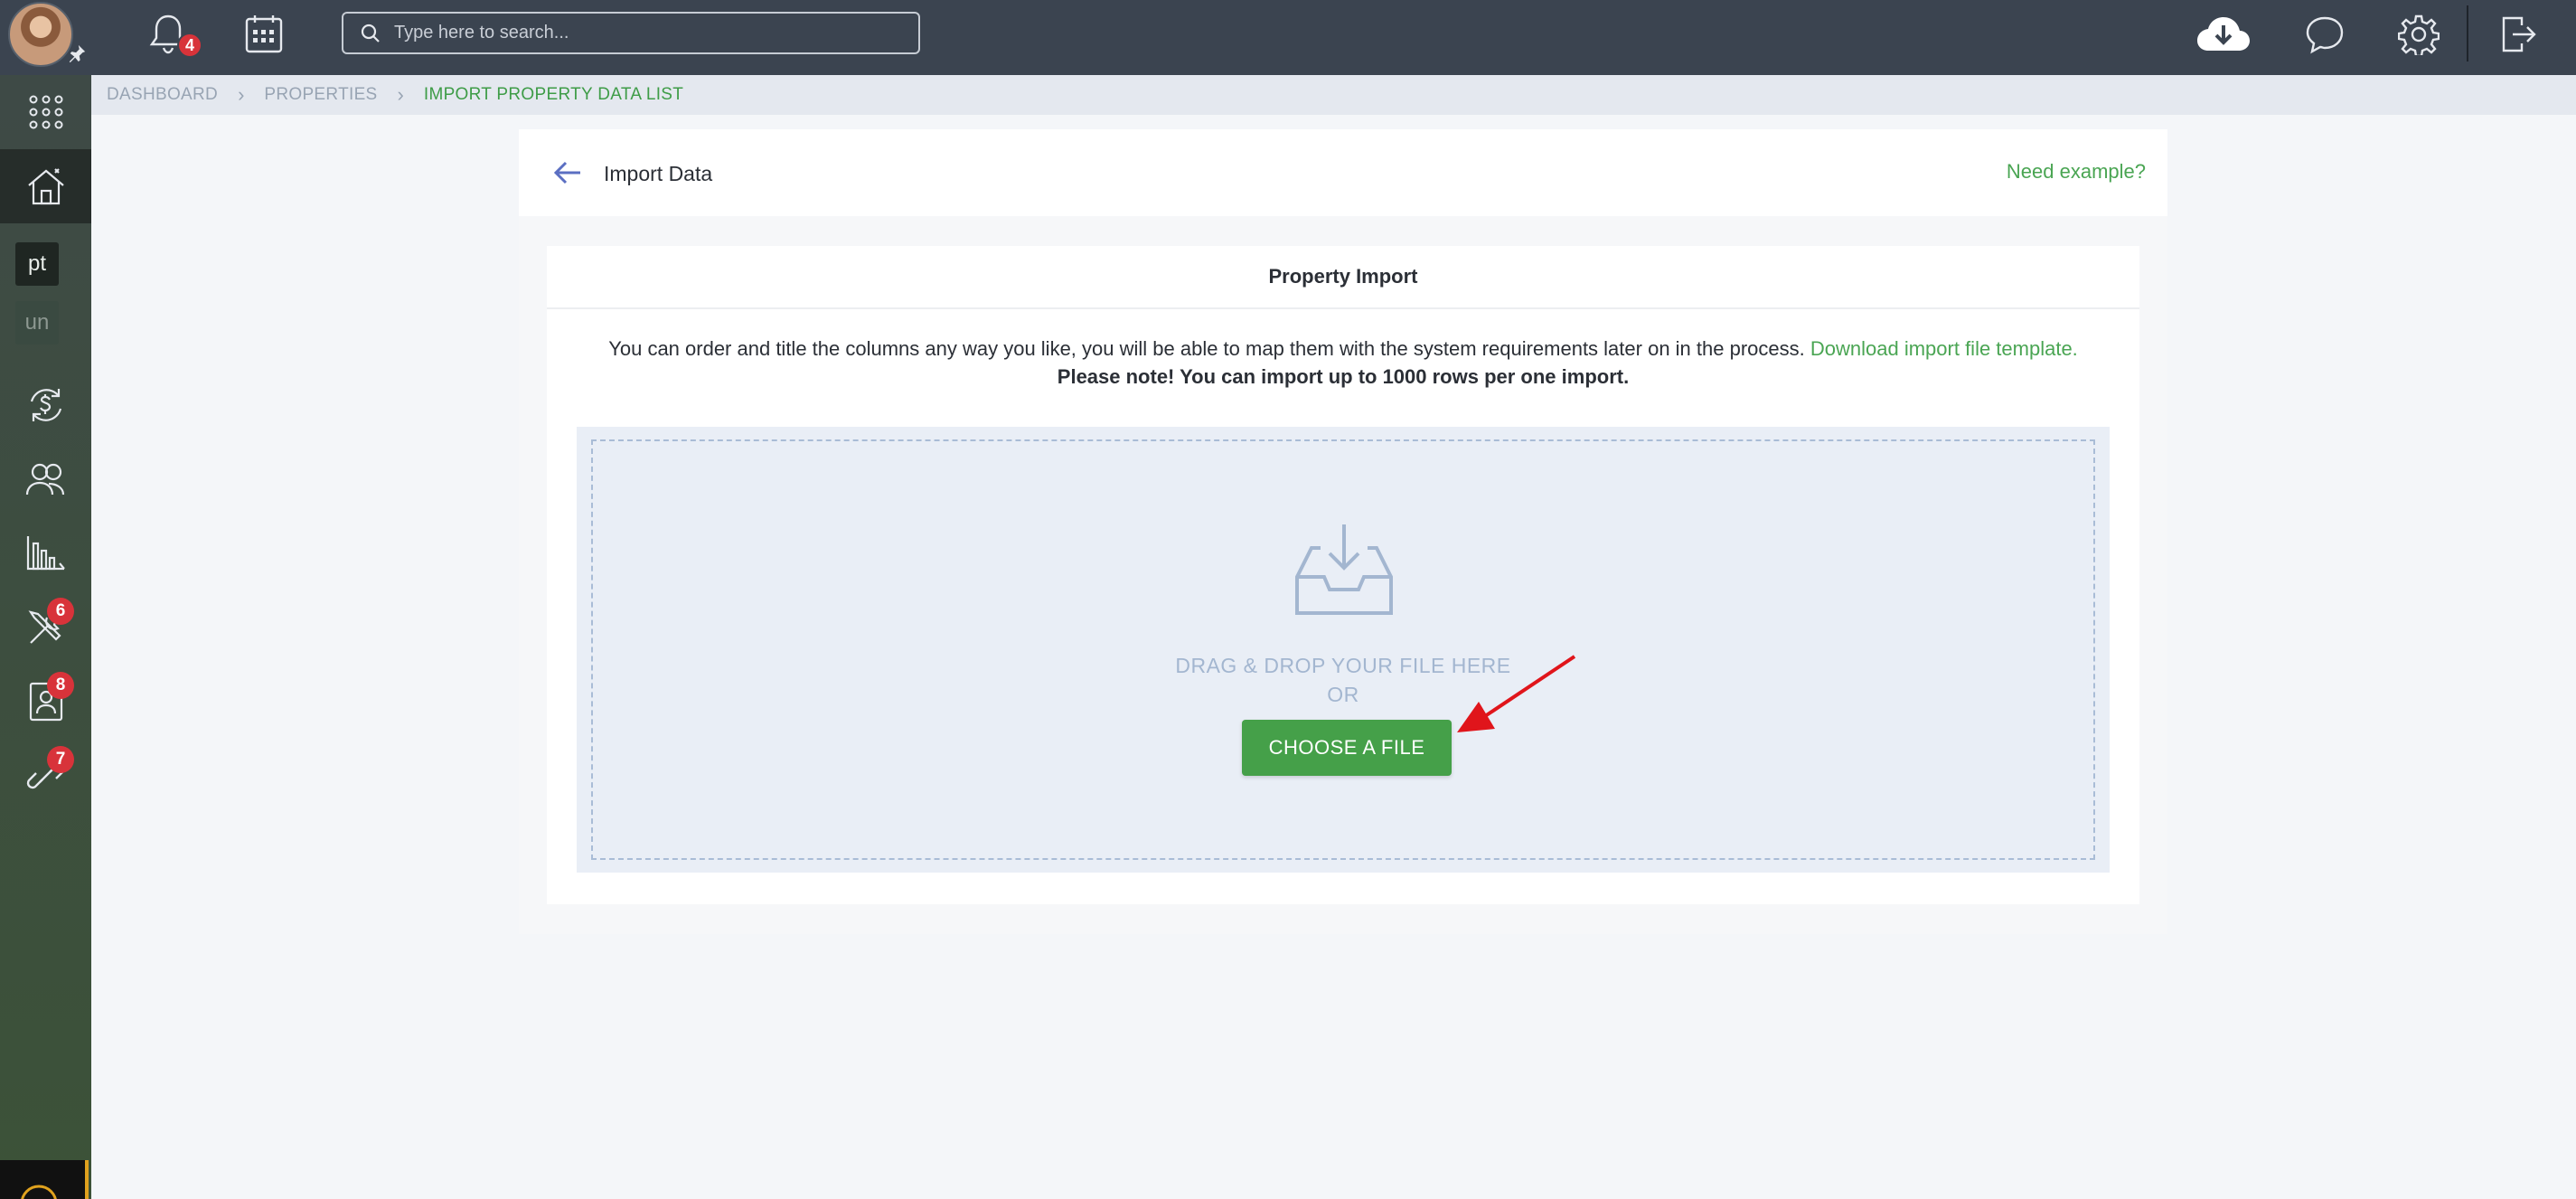  I want to click on sidebar-item-payments, so click(46, 405).